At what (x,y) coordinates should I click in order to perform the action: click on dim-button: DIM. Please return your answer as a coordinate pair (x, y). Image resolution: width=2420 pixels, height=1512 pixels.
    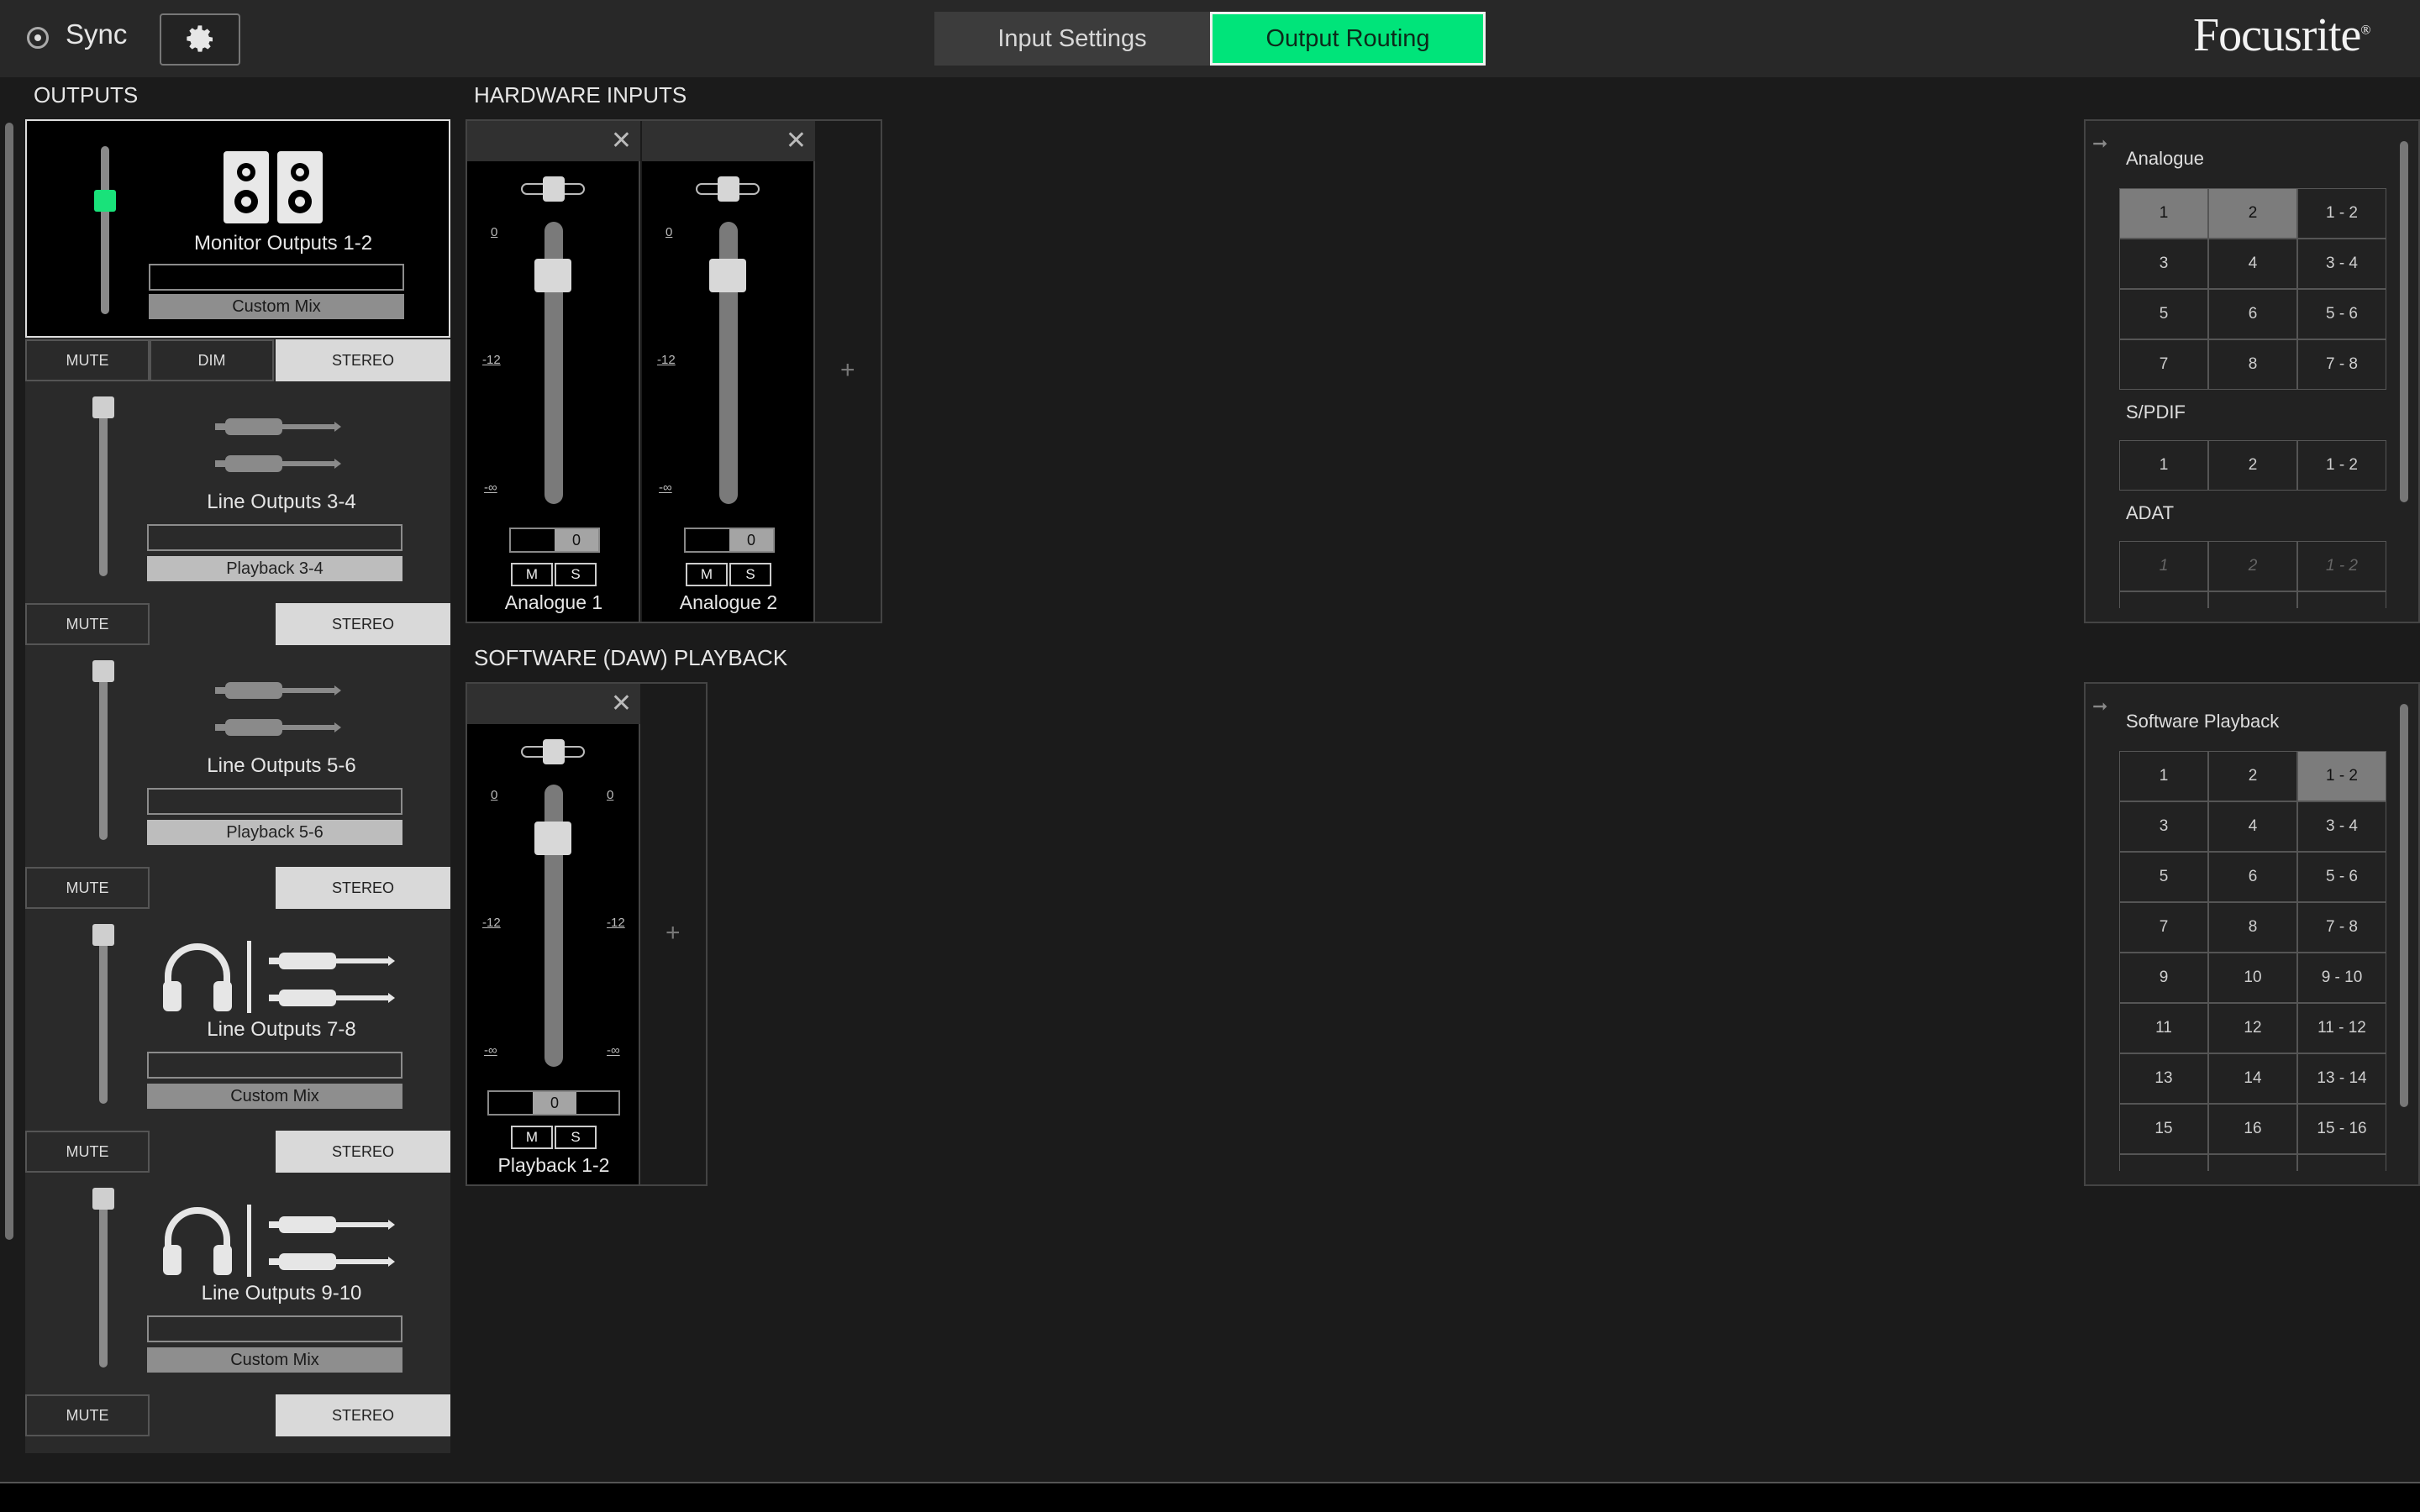
    Looking at the image, I should click on (212, 360).